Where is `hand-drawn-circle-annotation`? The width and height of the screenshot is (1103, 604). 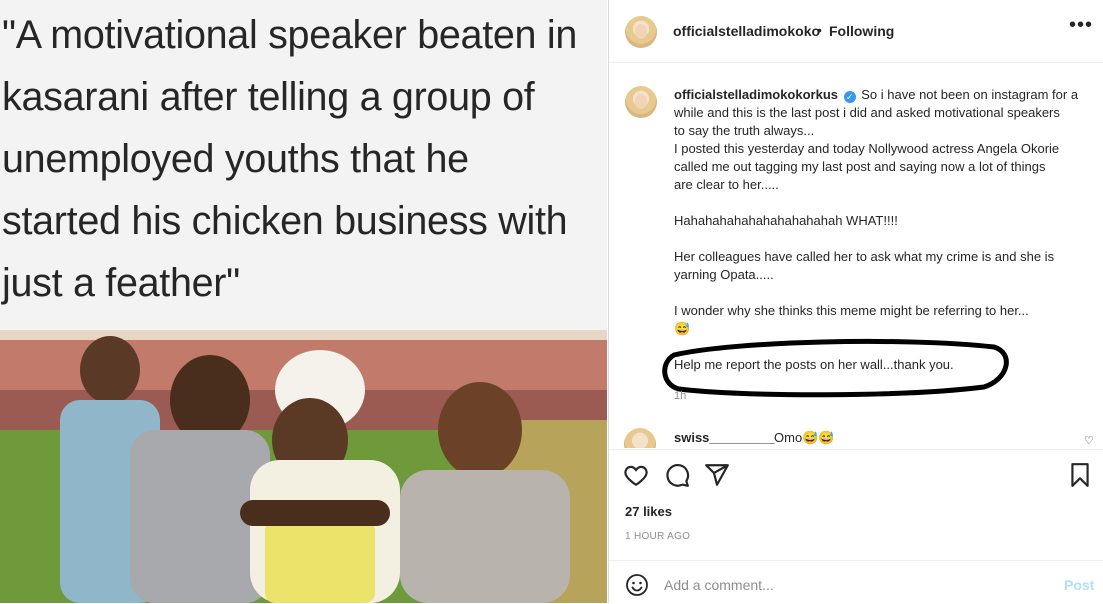 hand-drawn-circle-annotation is located at coordinates (835, 368).